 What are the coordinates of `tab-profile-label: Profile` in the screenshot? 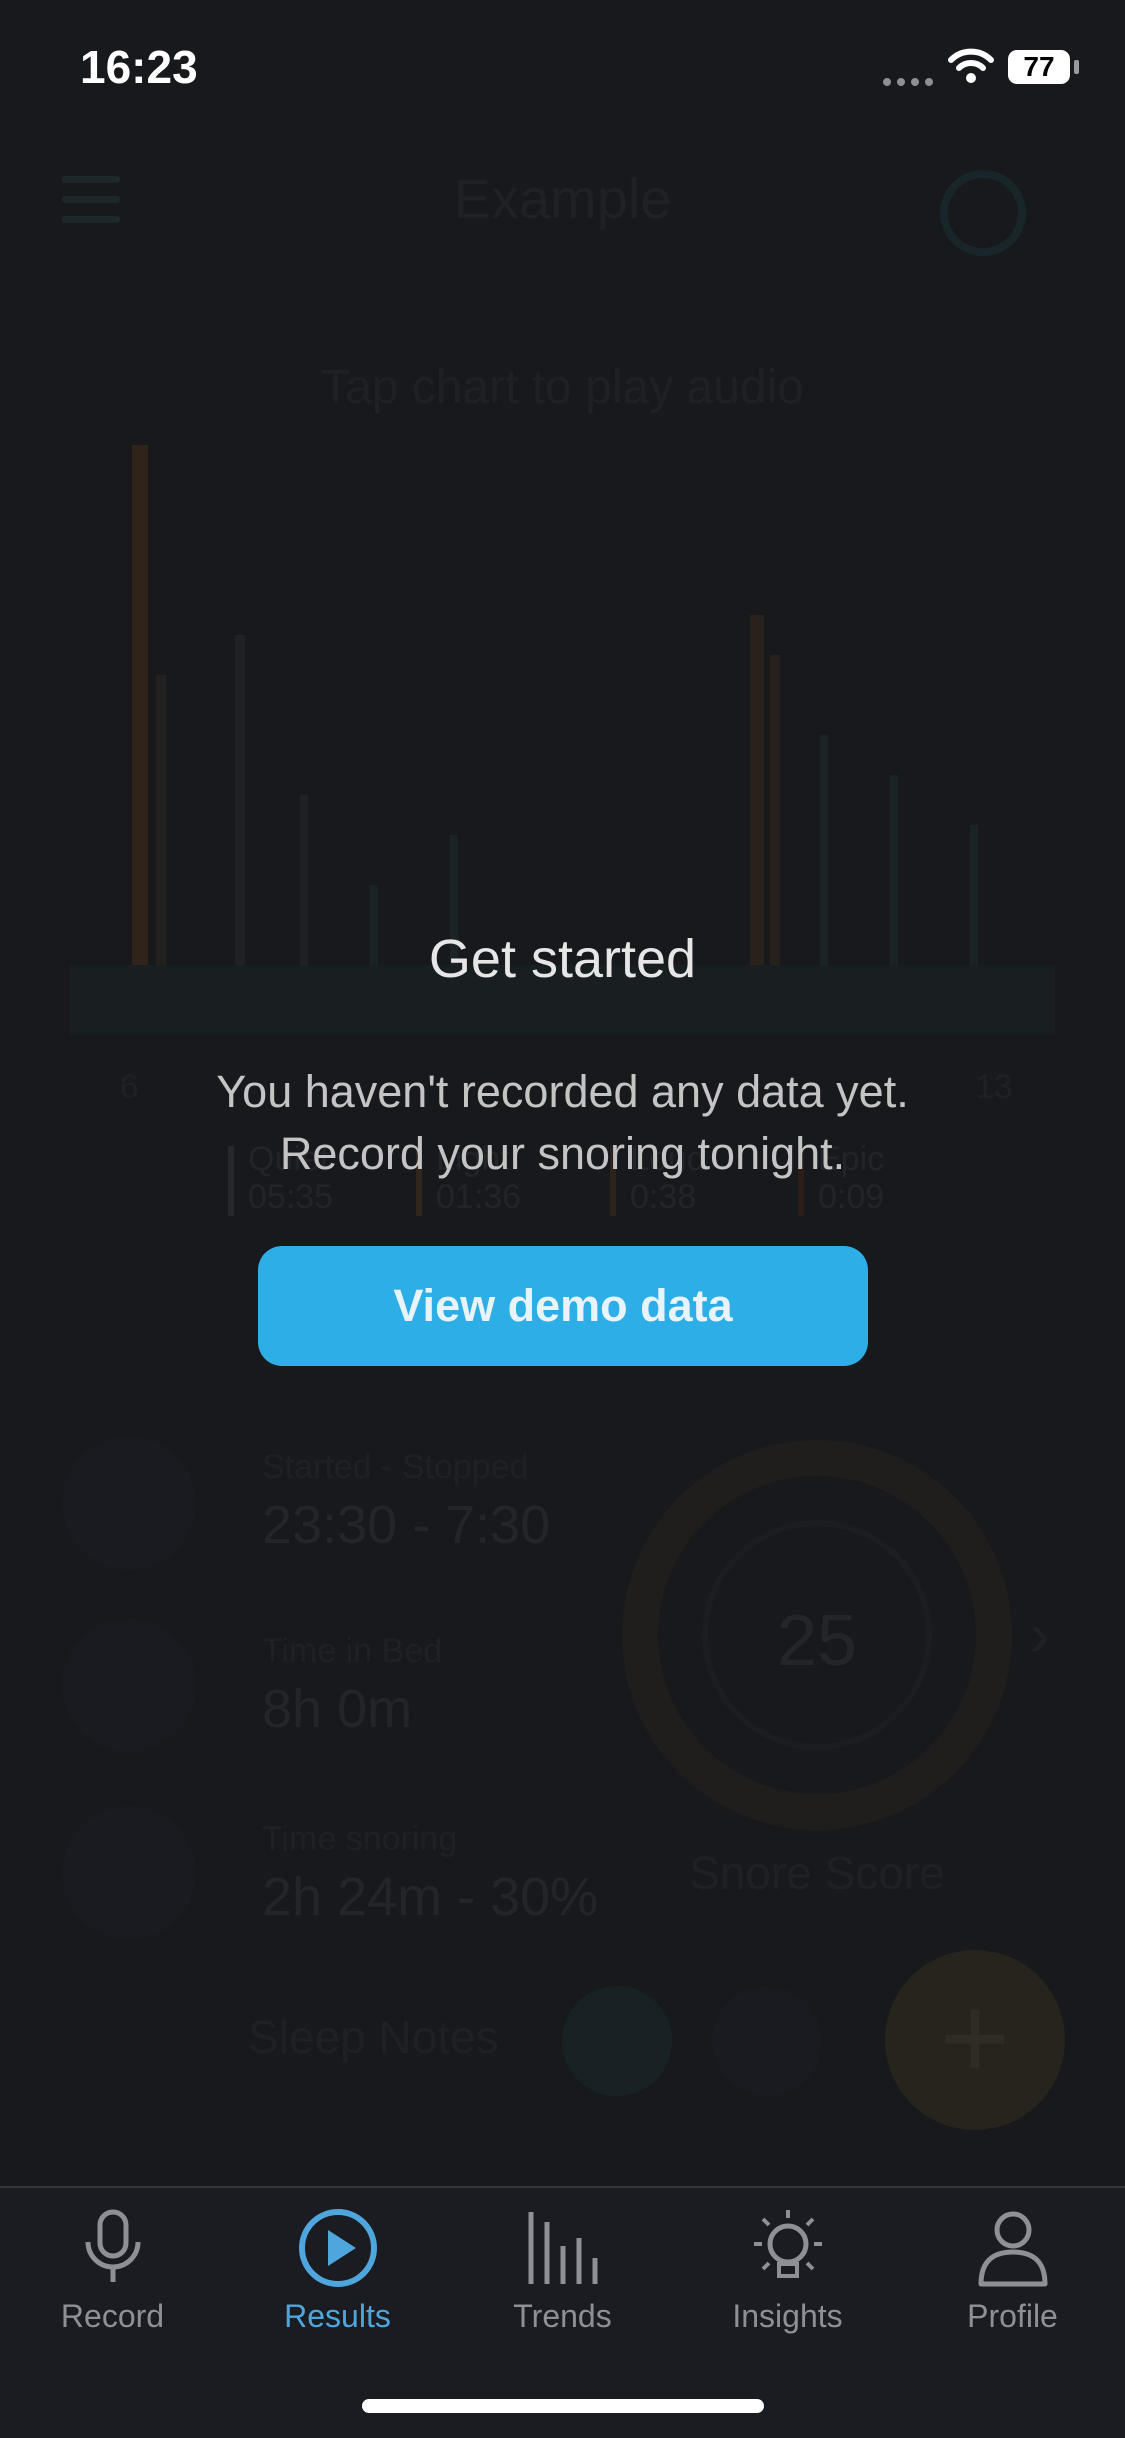 It's located at (1012, 2316).